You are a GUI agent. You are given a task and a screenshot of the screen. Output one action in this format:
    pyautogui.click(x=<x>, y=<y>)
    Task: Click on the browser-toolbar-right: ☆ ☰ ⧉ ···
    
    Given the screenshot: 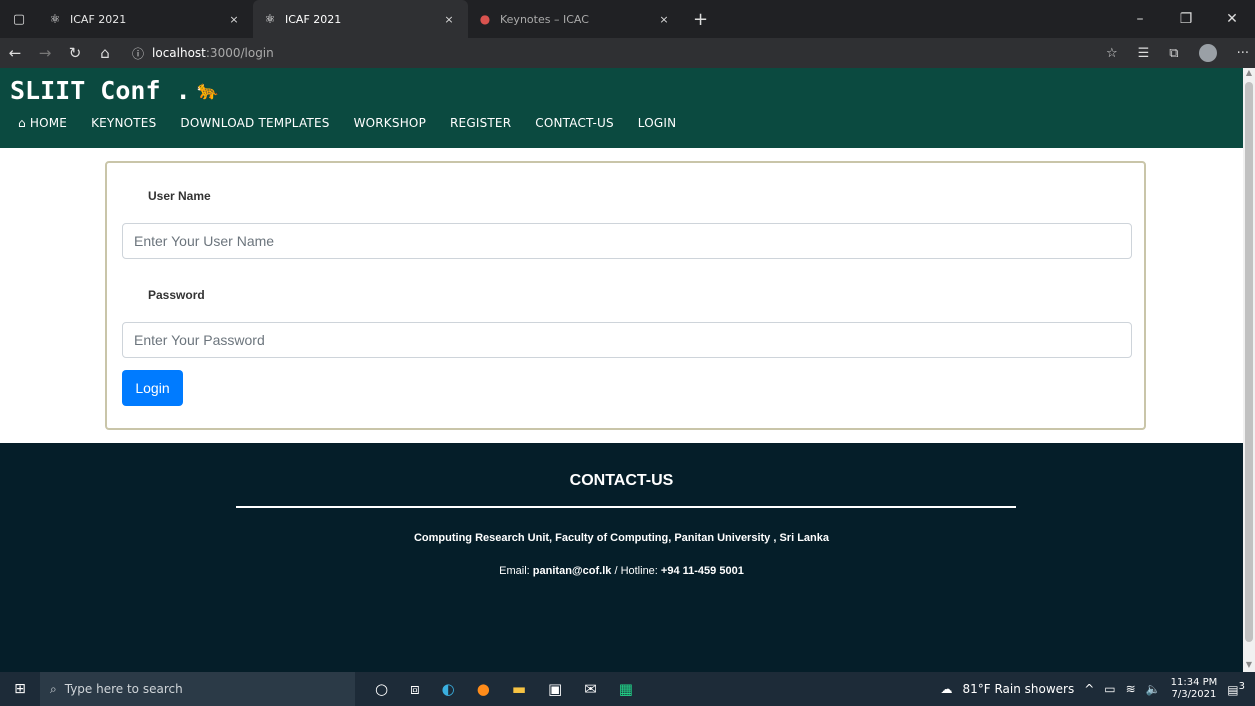 What is the action you would take?
    pyautogui.click(x=1177, y=53)
    